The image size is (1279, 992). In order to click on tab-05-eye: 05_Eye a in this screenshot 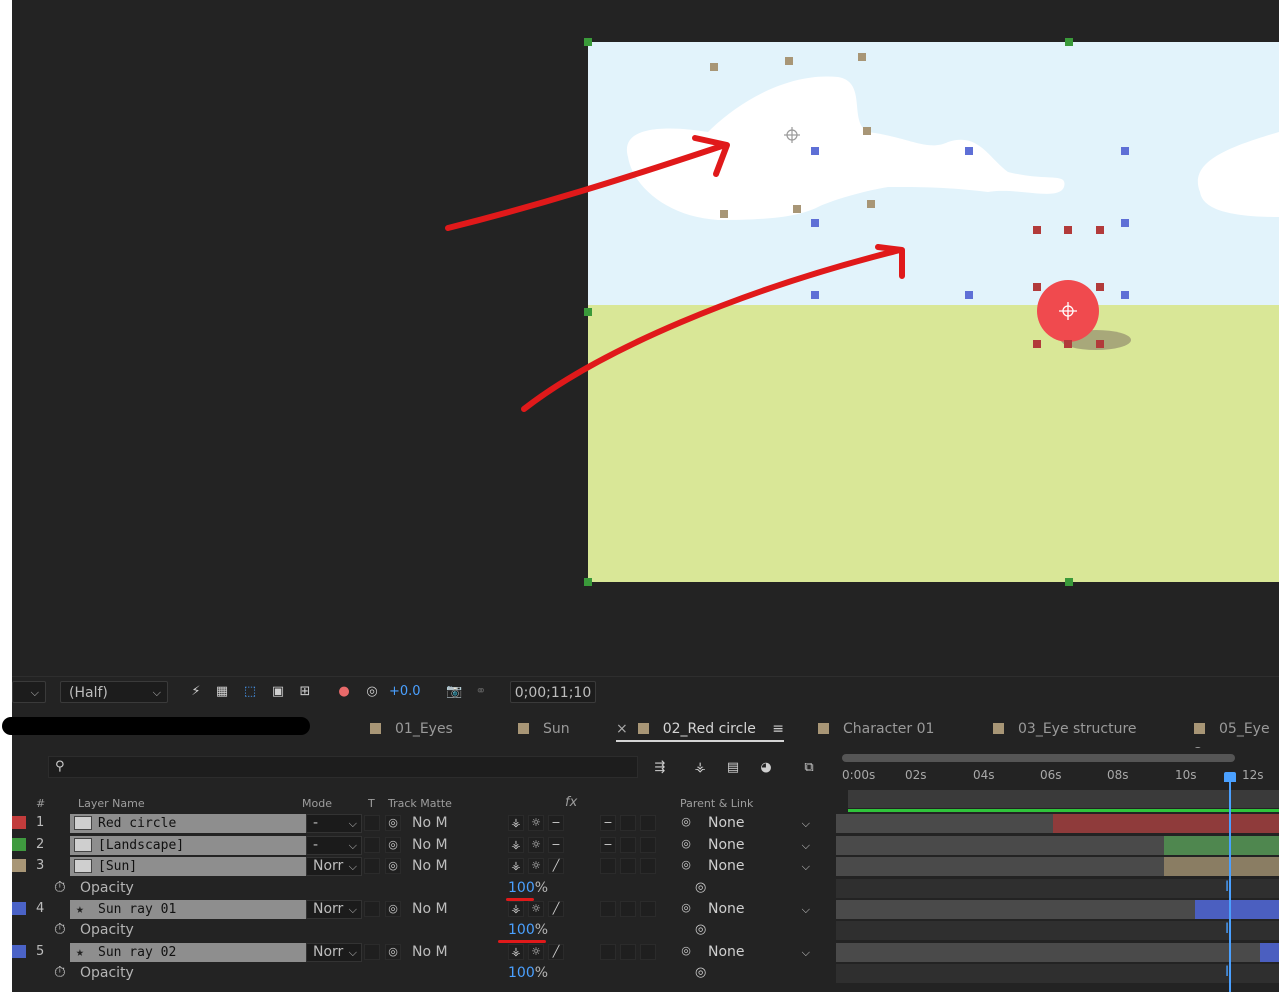, I will do `click(1236, 738)`.